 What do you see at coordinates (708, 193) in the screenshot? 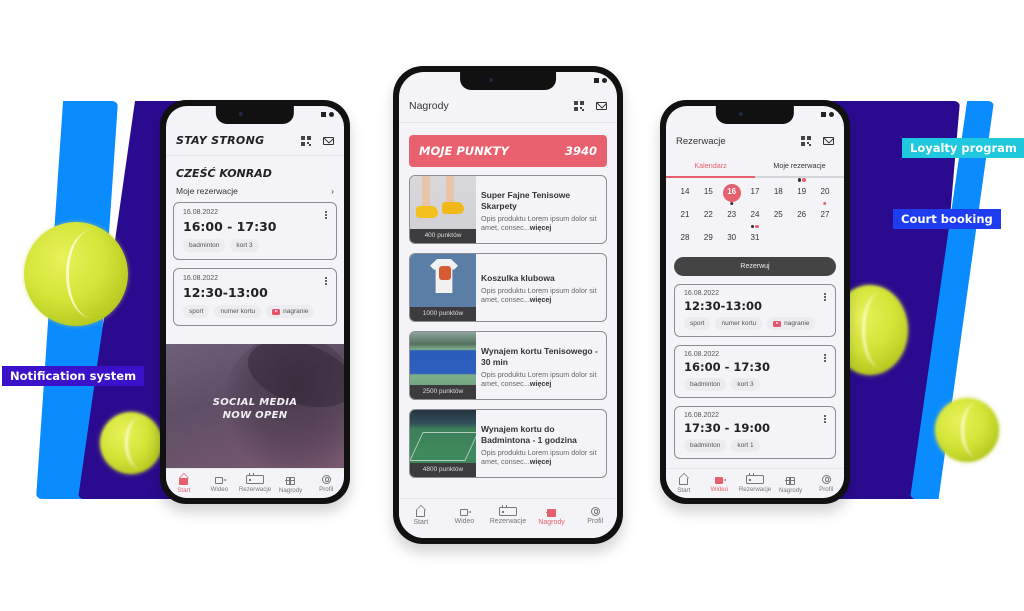
I see `calendar-day: 15` at bounding box center [708, 193].